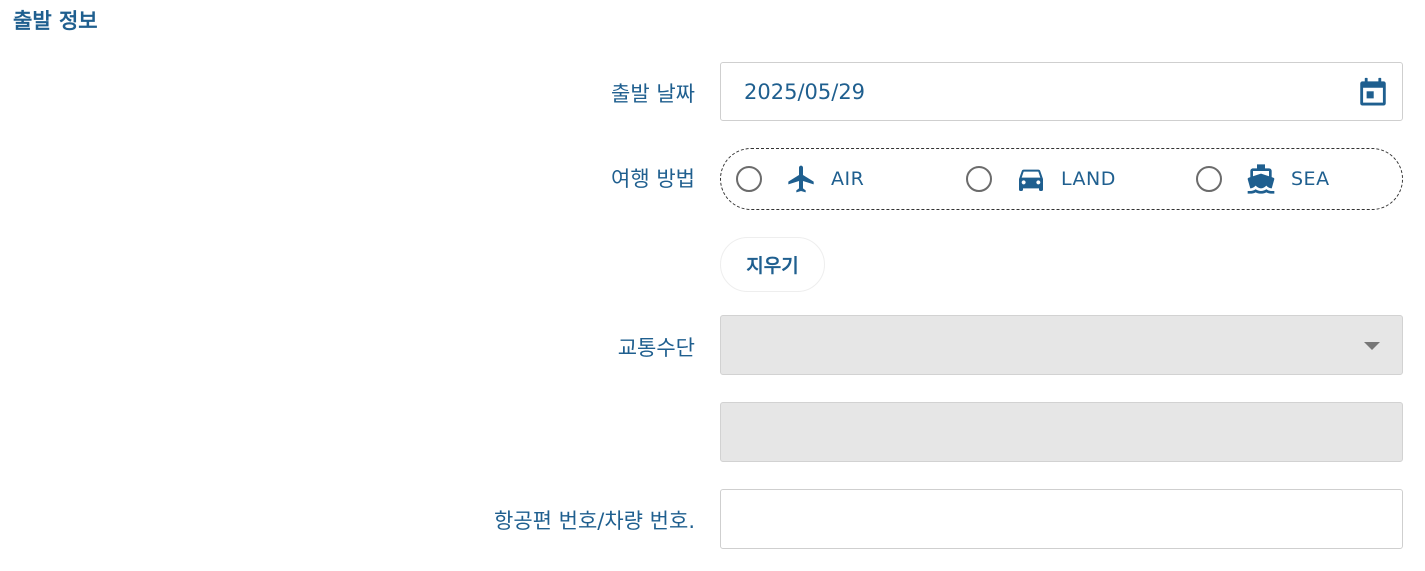 Image resolution: width=1425 pixels, height=571 pixels. Describe the element at coordinates (1088, 178) in the screenshot. I see `radio-label-land: LAND` at that location.